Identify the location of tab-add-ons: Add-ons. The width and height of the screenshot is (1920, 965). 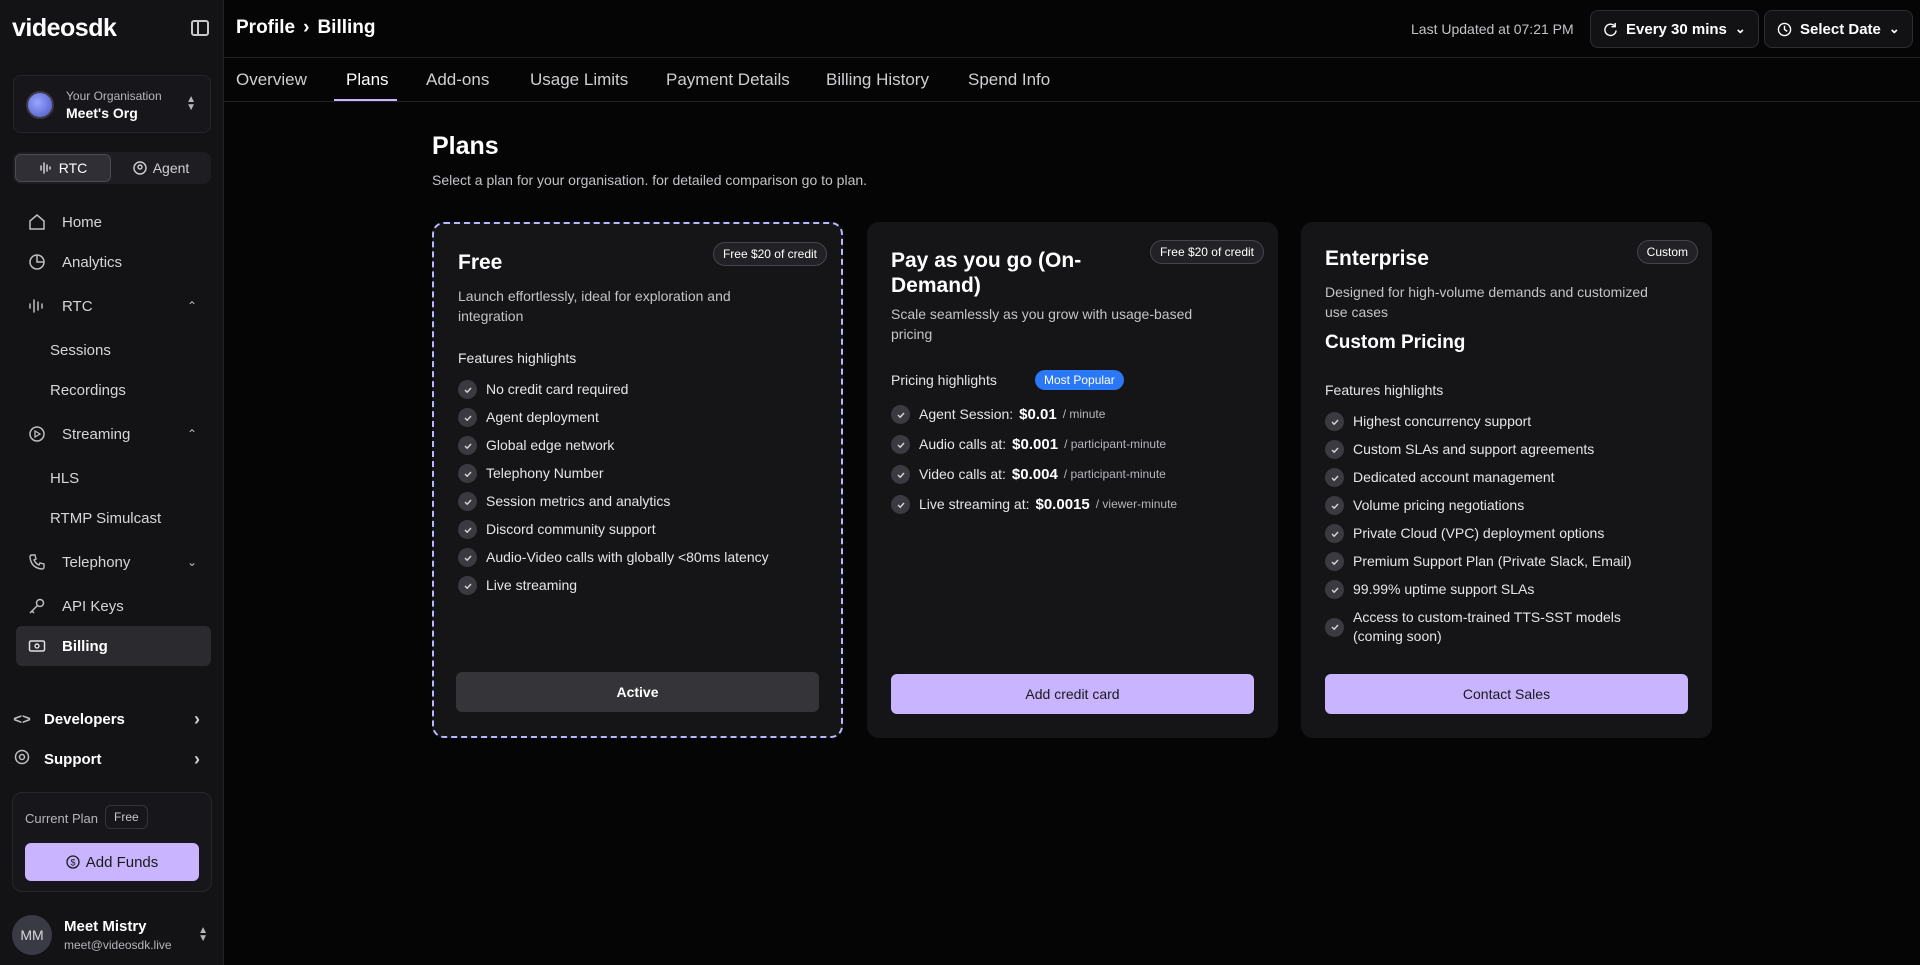
(457, 80).